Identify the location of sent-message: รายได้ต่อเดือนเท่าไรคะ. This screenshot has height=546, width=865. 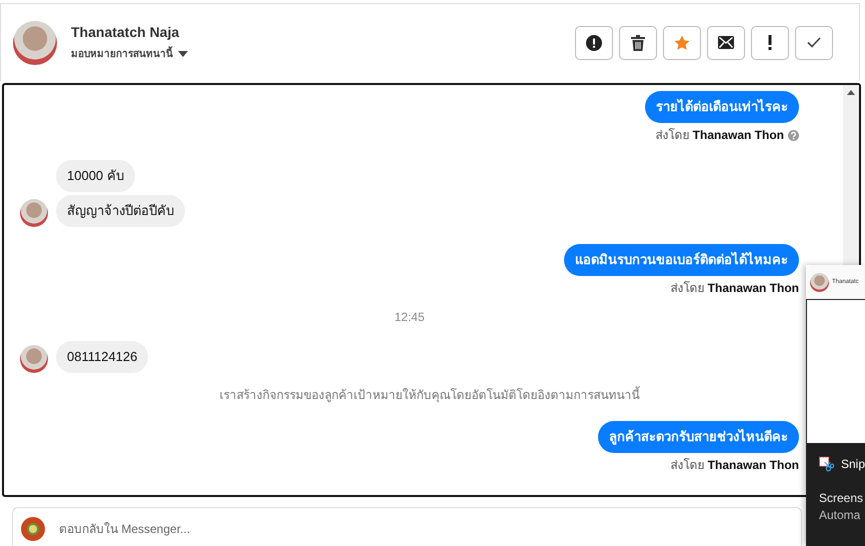
(722, 107).